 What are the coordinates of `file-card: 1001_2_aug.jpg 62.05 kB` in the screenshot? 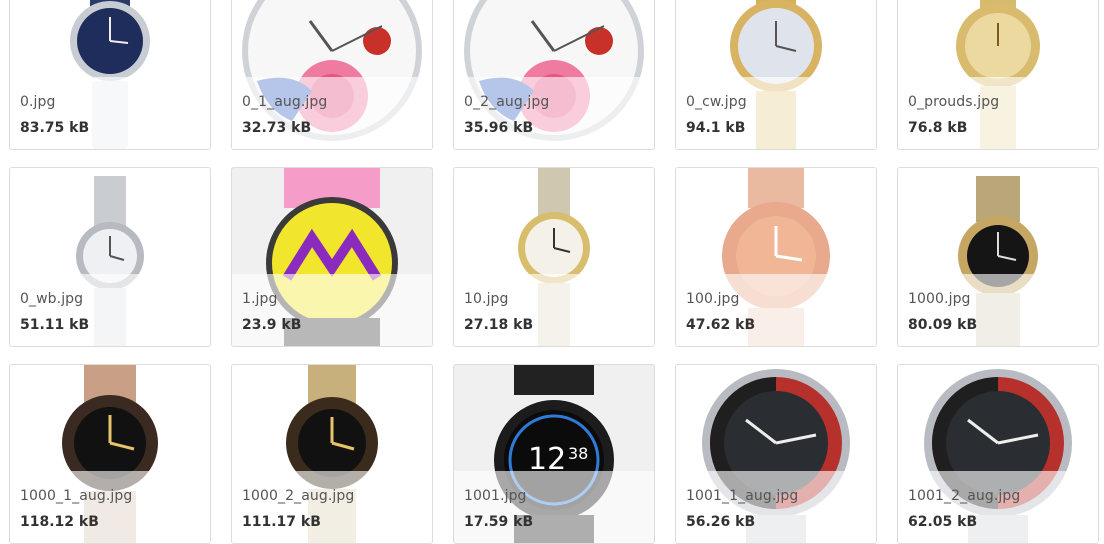 It's located at (998, 454).